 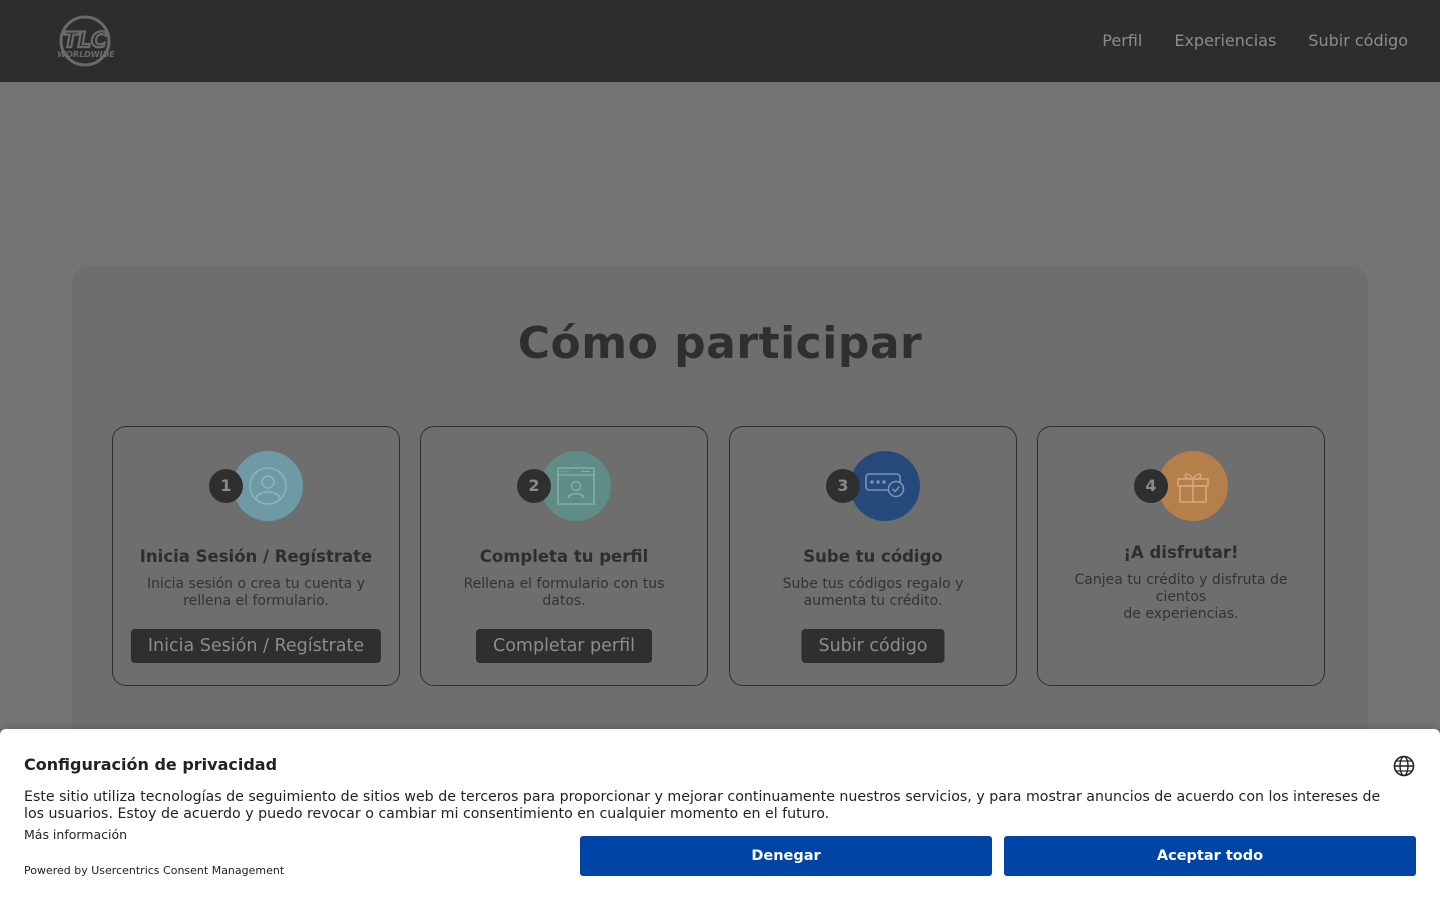 What do you see at coordinates (256, 646) in the screenshot?
I see `login-register-button: Inicia Sesión / Regístrate` at bounding box center [256, 646].